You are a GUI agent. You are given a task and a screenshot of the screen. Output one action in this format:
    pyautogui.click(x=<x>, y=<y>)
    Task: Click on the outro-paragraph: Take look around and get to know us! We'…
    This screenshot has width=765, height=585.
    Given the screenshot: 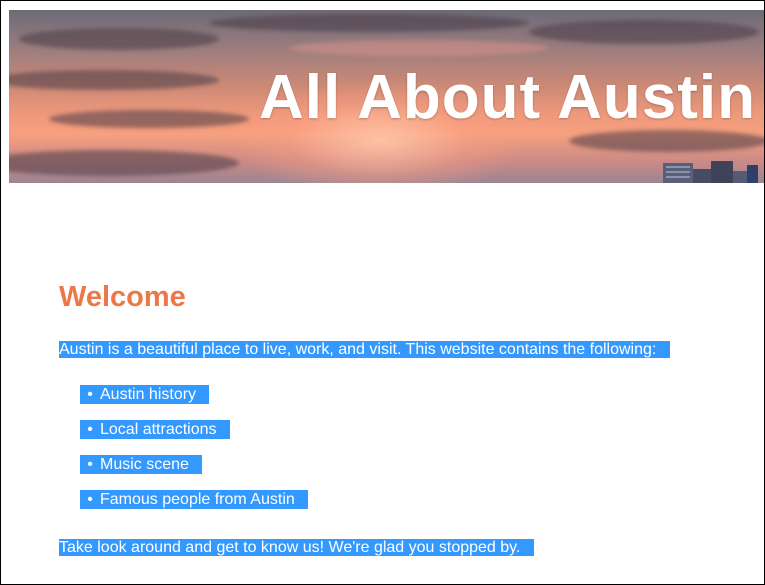 What is the action you would take?
    pyautogui.click(x=297, y=547)
    